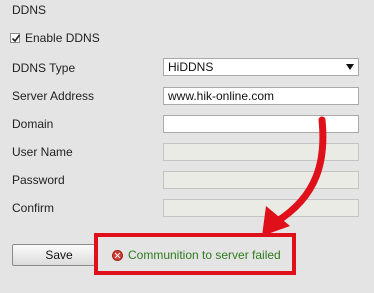 The image size is (374, 293). Describe the element at coordinates (204, 255) in the screenshot. I see `status-text: Communition to server failed` at that location.